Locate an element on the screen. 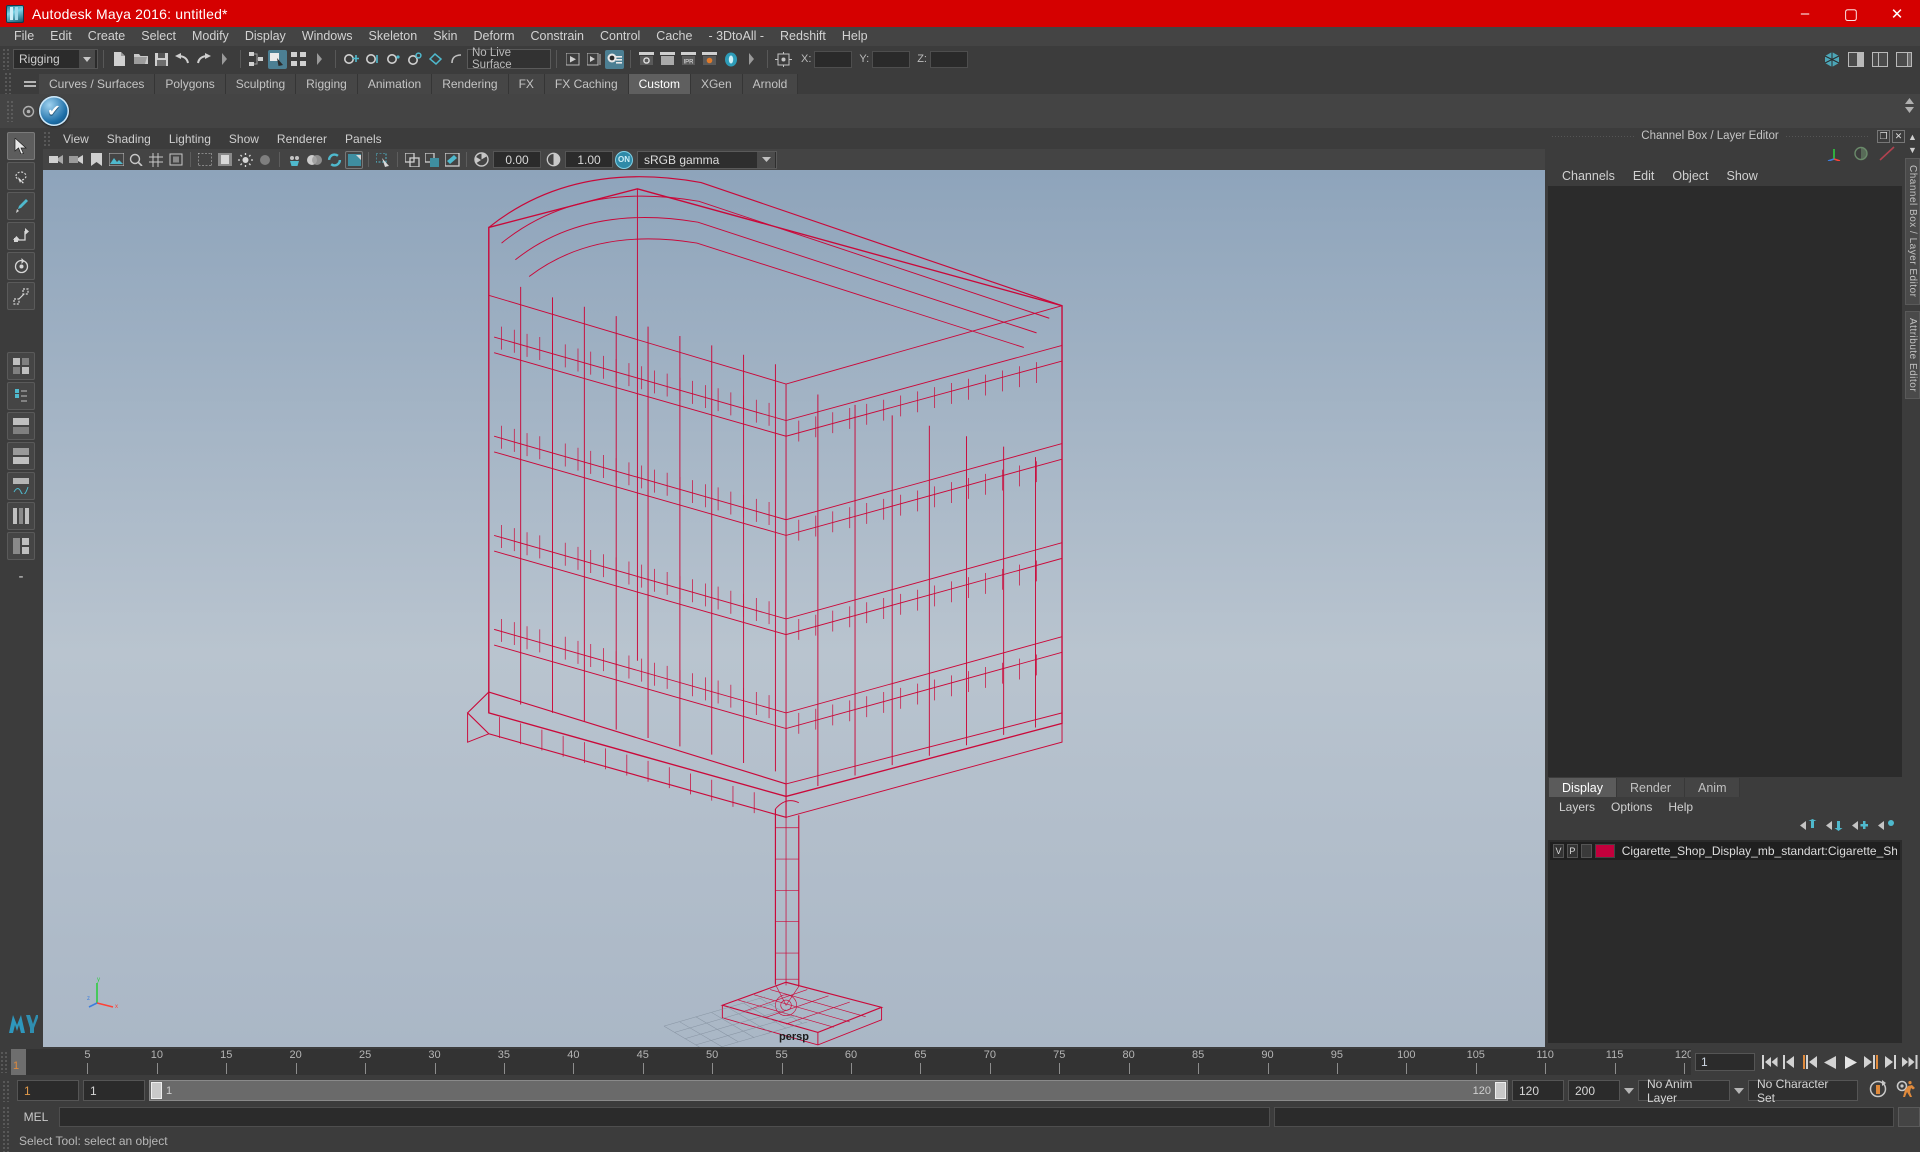 This screenshot has width=1920, height=1152. gate-mask-icon is located at coordinates (225, 160).